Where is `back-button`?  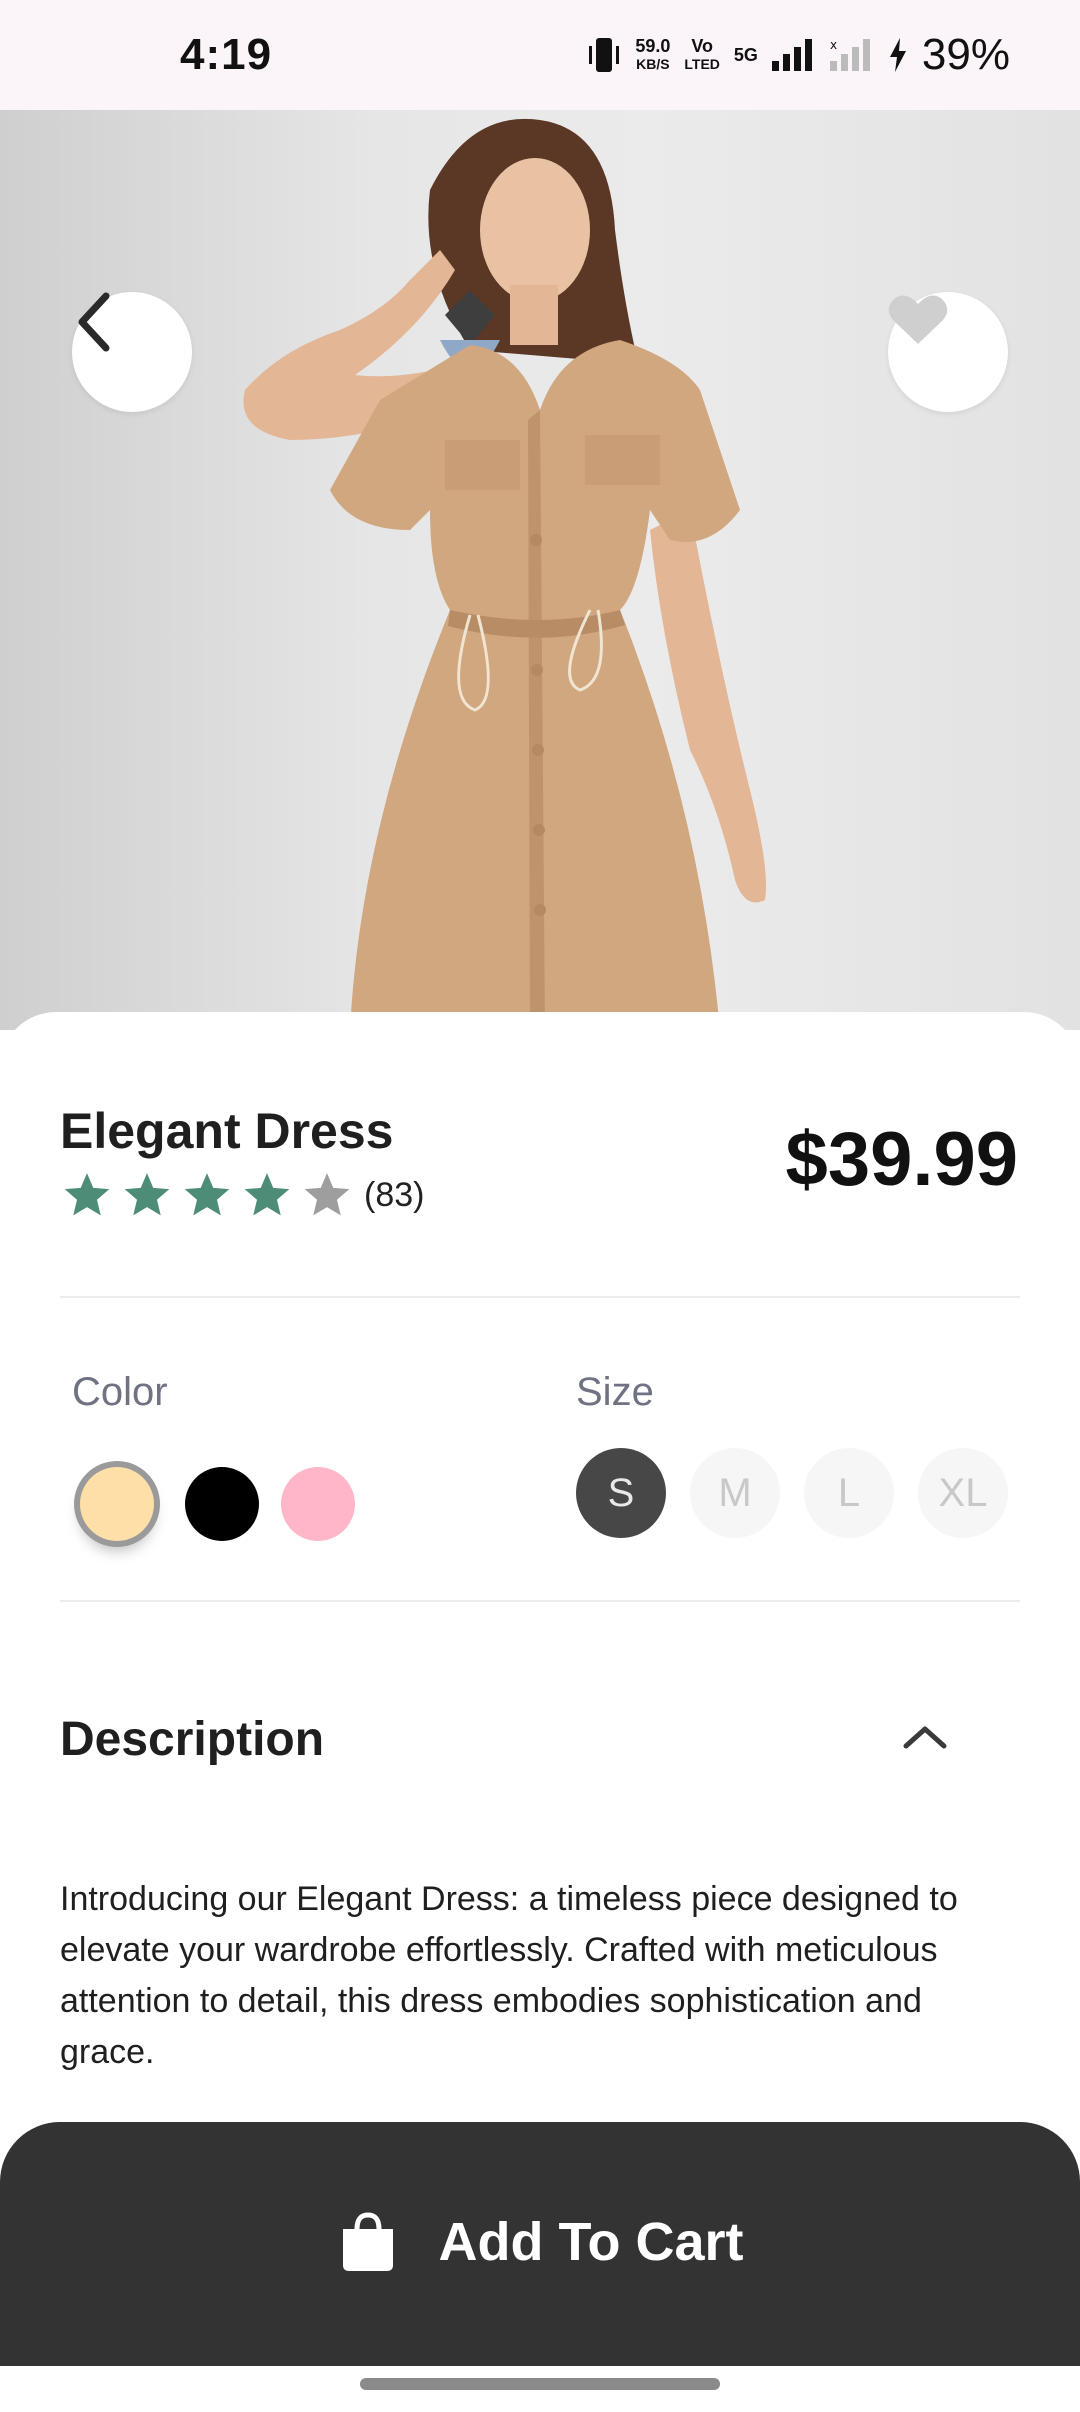 back-button is located at coordinates (132, 352).